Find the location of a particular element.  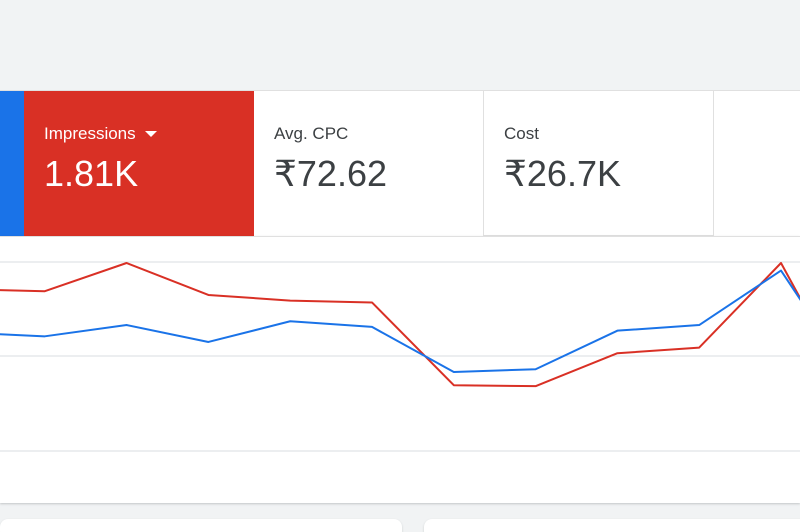

cost-card: Cost ₹26.7K is located at coordinates (599, 163).